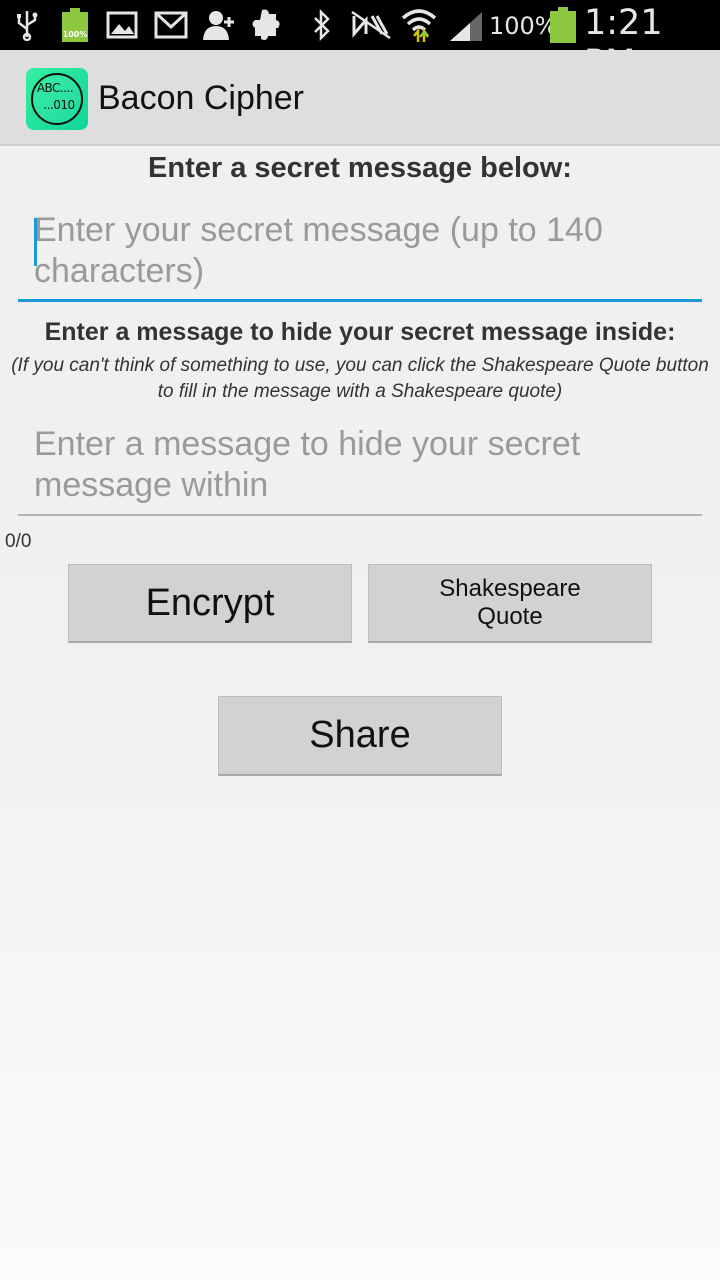 The height and width of the screenshot is (1280, 720). What do you see at coordinates (75, 25) in the screenshot?
I see `battery-small-icon: 100%` at bounding box center [75, 25].